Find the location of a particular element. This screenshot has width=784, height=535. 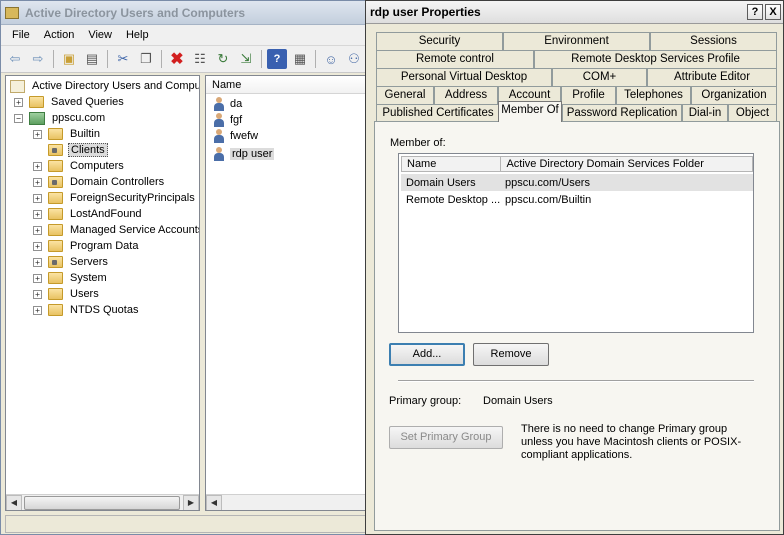

aduc-root-icon is located at coordinates (17, 86).